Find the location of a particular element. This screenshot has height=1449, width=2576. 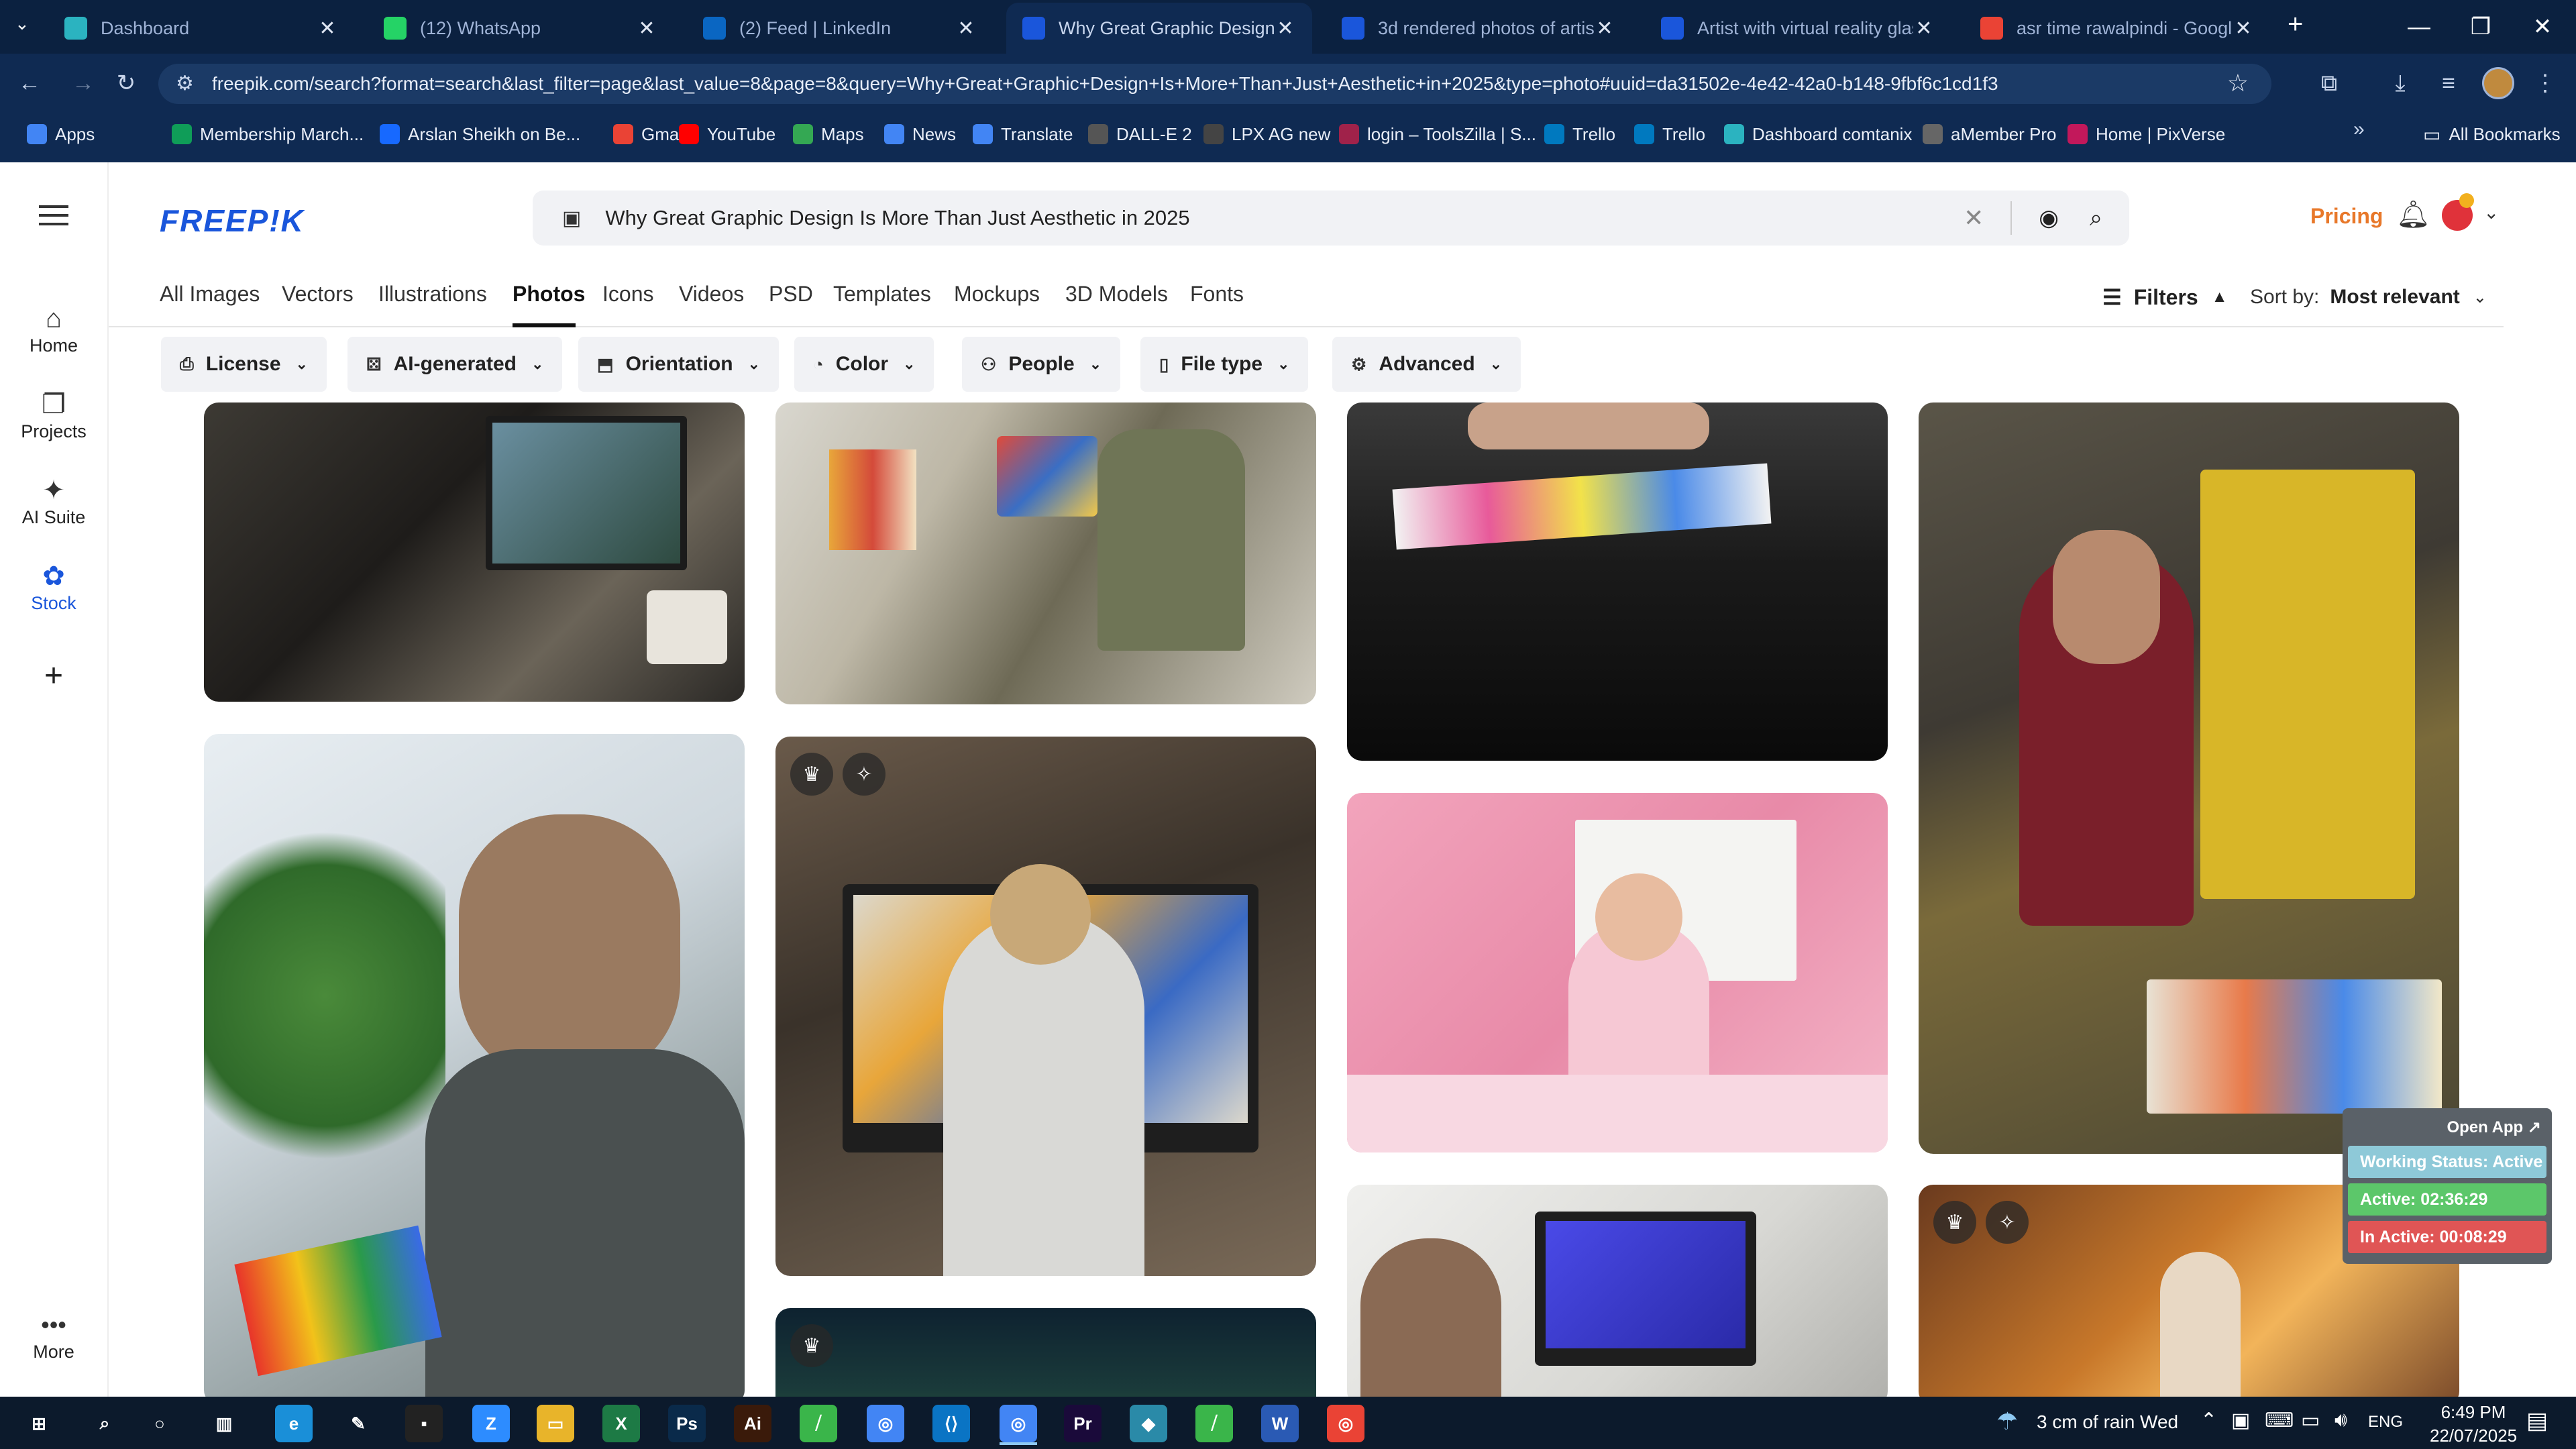

bookmark-item: Dashboard comtanix is located at coordinates (1818, 134).